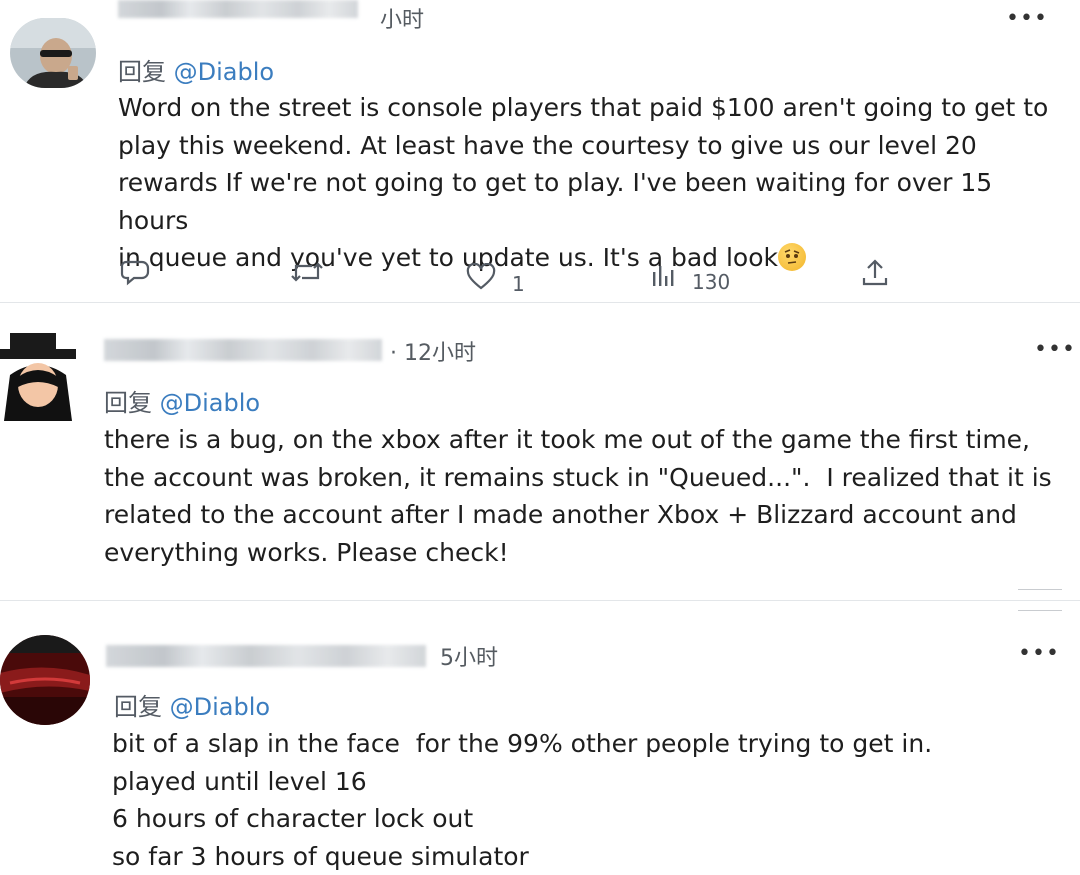 The width and height of the screenshot is (1080, 875). Describe the element at coordinates (518, 284) in the screenshot. I see `like-count: 1` at that location.